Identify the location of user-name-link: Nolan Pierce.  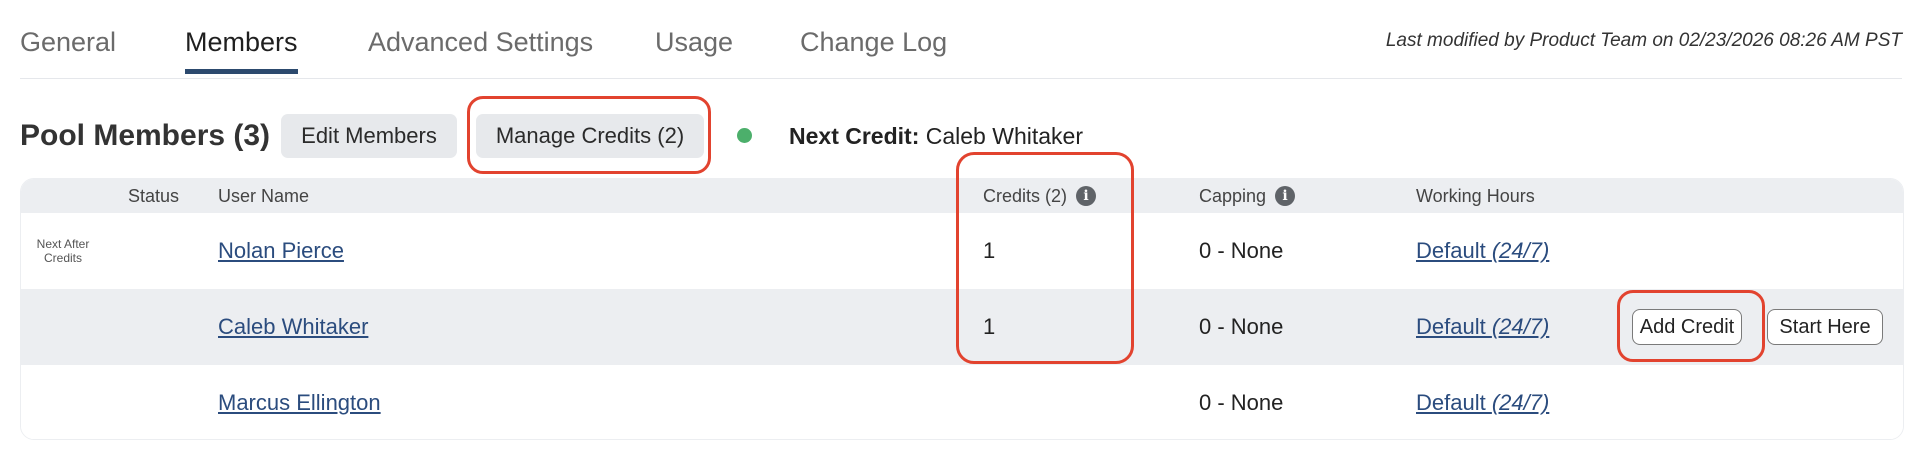
(281, 251).